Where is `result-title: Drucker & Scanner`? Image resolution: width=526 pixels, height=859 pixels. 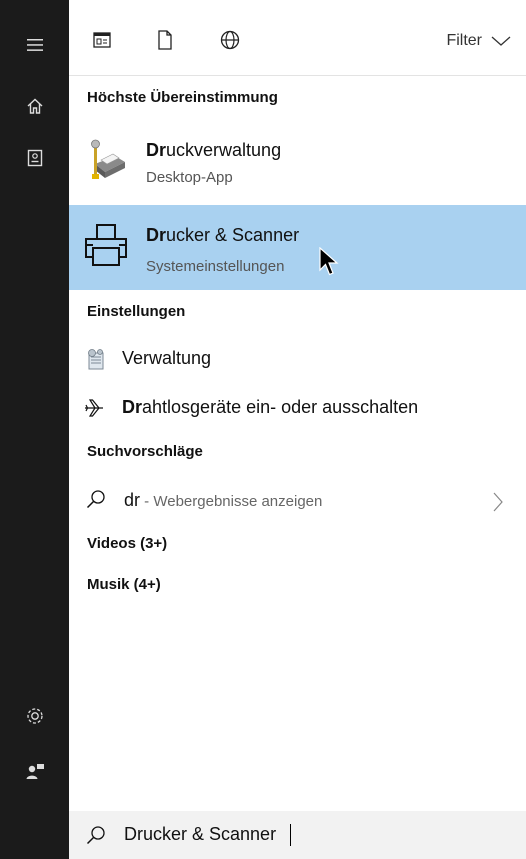
result-title: Drucker & Scanner is located at coordinates (223, 235).